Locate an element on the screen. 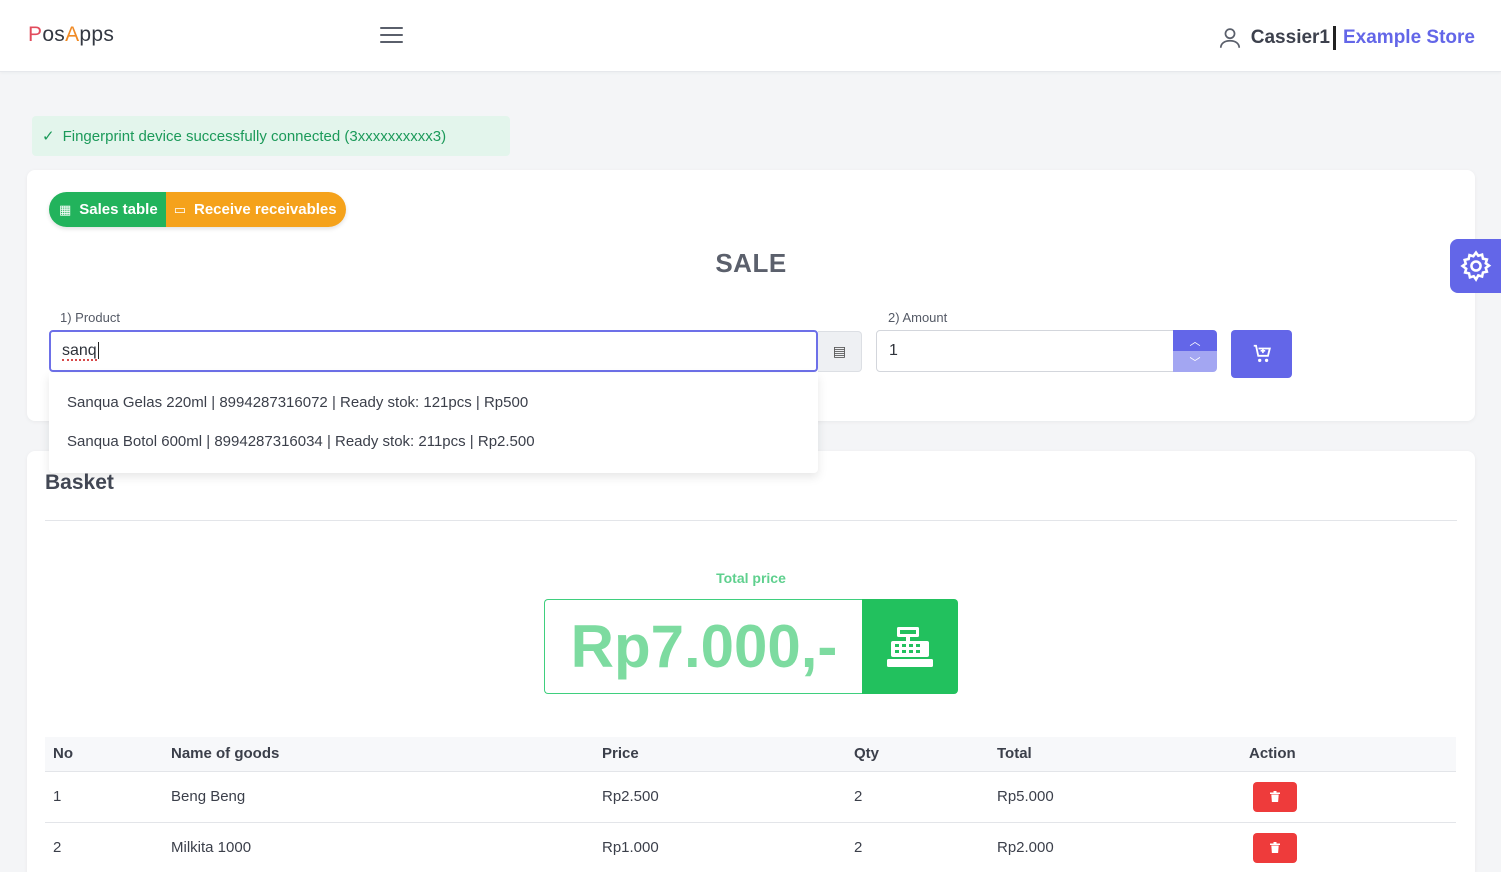  barcode-icon: ▤ is located at coordinates (839, 351).